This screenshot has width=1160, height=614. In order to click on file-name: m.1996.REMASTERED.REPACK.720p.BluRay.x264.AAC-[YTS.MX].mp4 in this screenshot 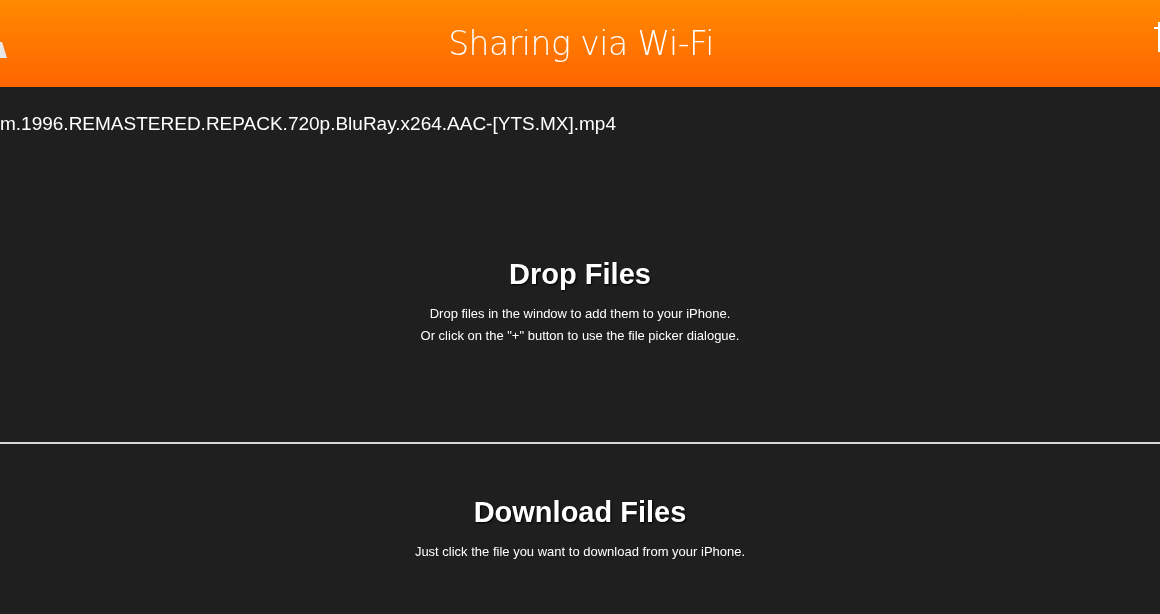, I will do `click(308, 123)`.